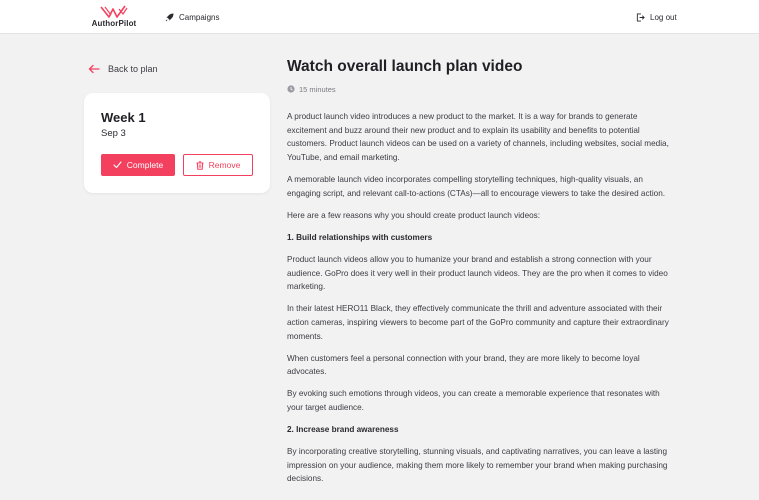 Image resolution: width=759 pixels, height=500 pixels. What do you see at coordinates (200, 165) in the screenshot?
I see `trash-icon` at bounding box center [200, 165].